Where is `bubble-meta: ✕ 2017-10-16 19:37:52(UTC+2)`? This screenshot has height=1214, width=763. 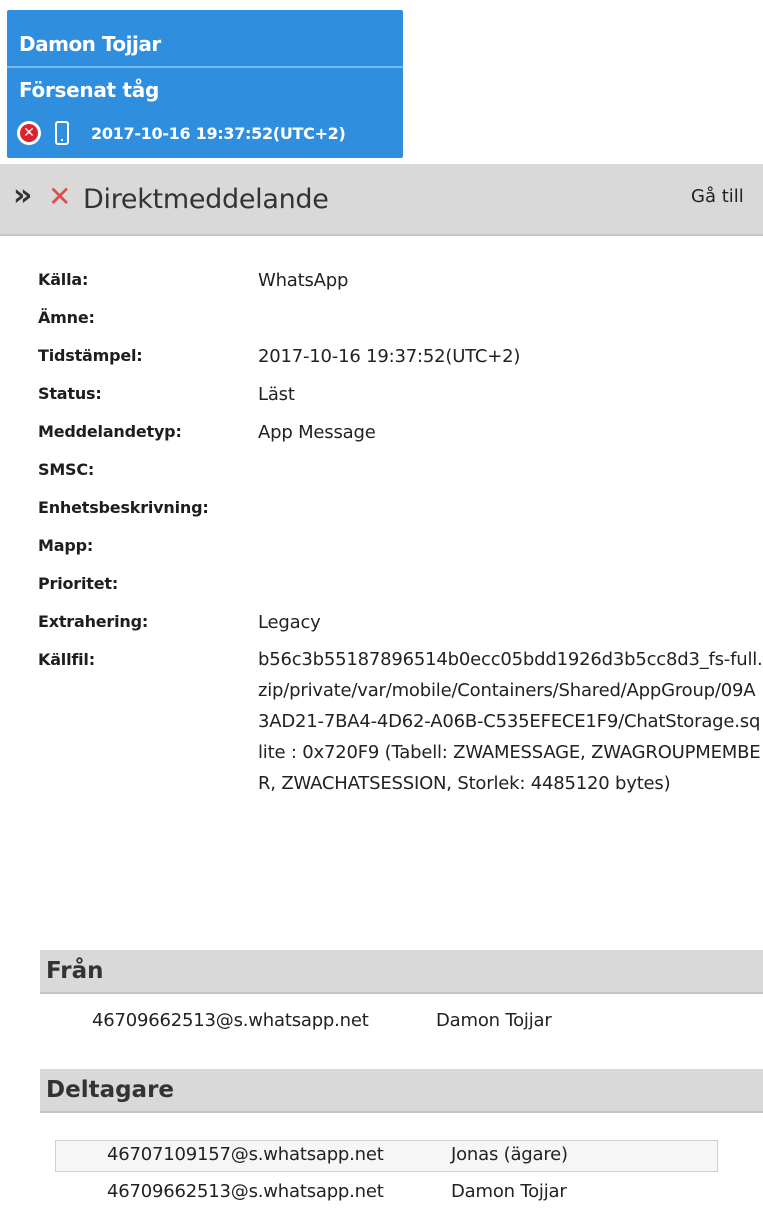
bubble-meta: ✕ 2017-10-16 19:37:52(UTC+2) is located at coordinates (181, 133).